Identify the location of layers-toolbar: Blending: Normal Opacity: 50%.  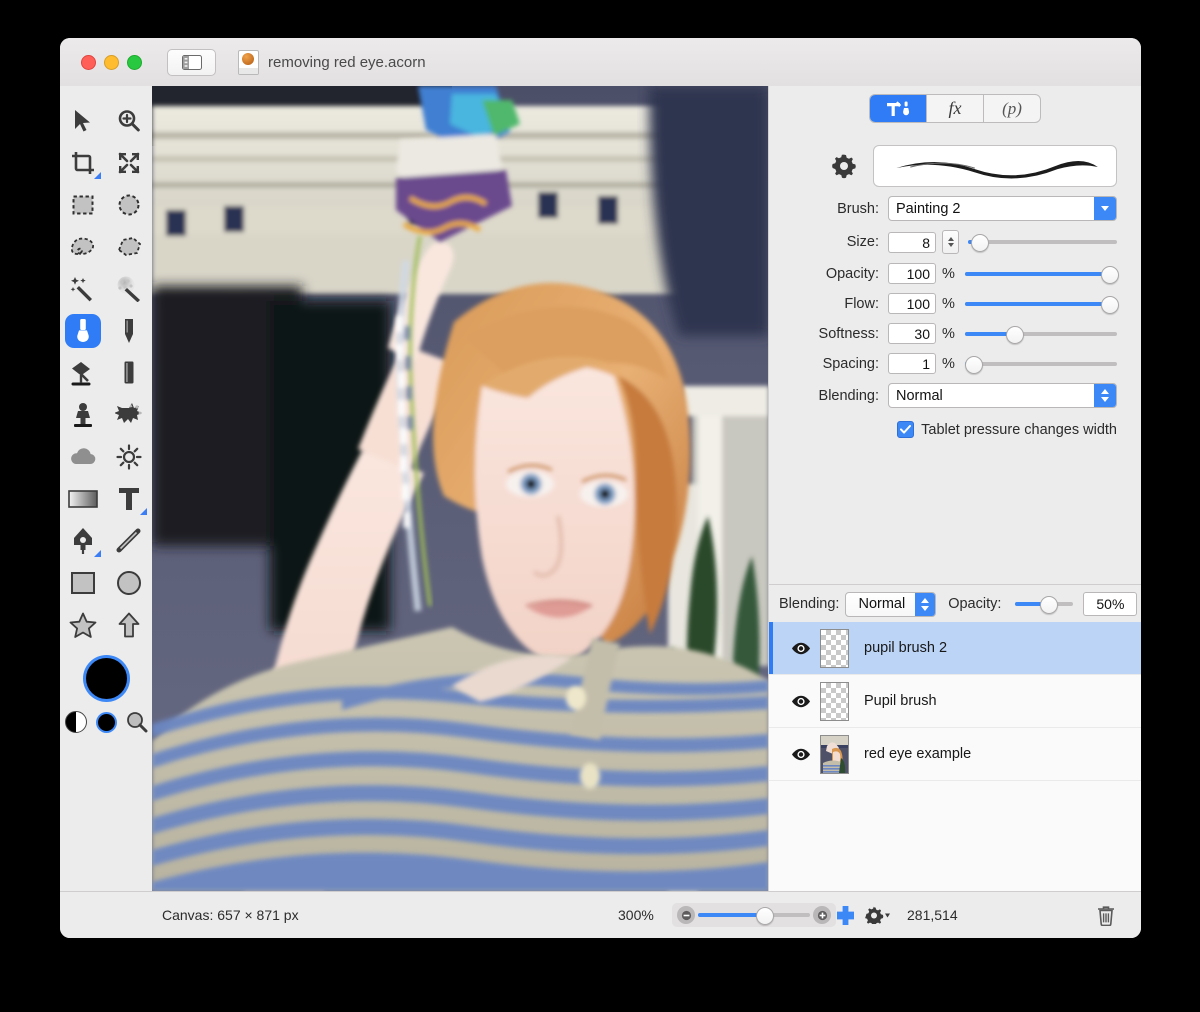
(955, 603).